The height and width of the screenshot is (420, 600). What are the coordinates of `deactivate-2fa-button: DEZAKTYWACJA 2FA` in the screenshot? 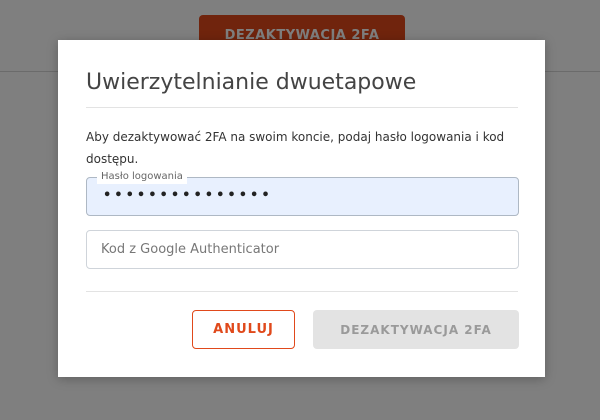 It's located at (416, 329).